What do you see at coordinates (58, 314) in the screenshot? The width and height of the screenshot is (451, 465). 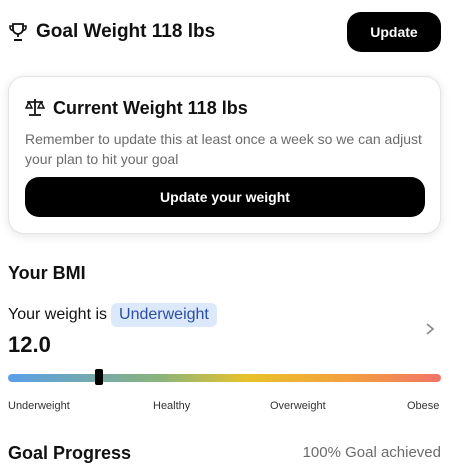 I see `weight-status-label: Your weight is` at bounding box center [58, 314].